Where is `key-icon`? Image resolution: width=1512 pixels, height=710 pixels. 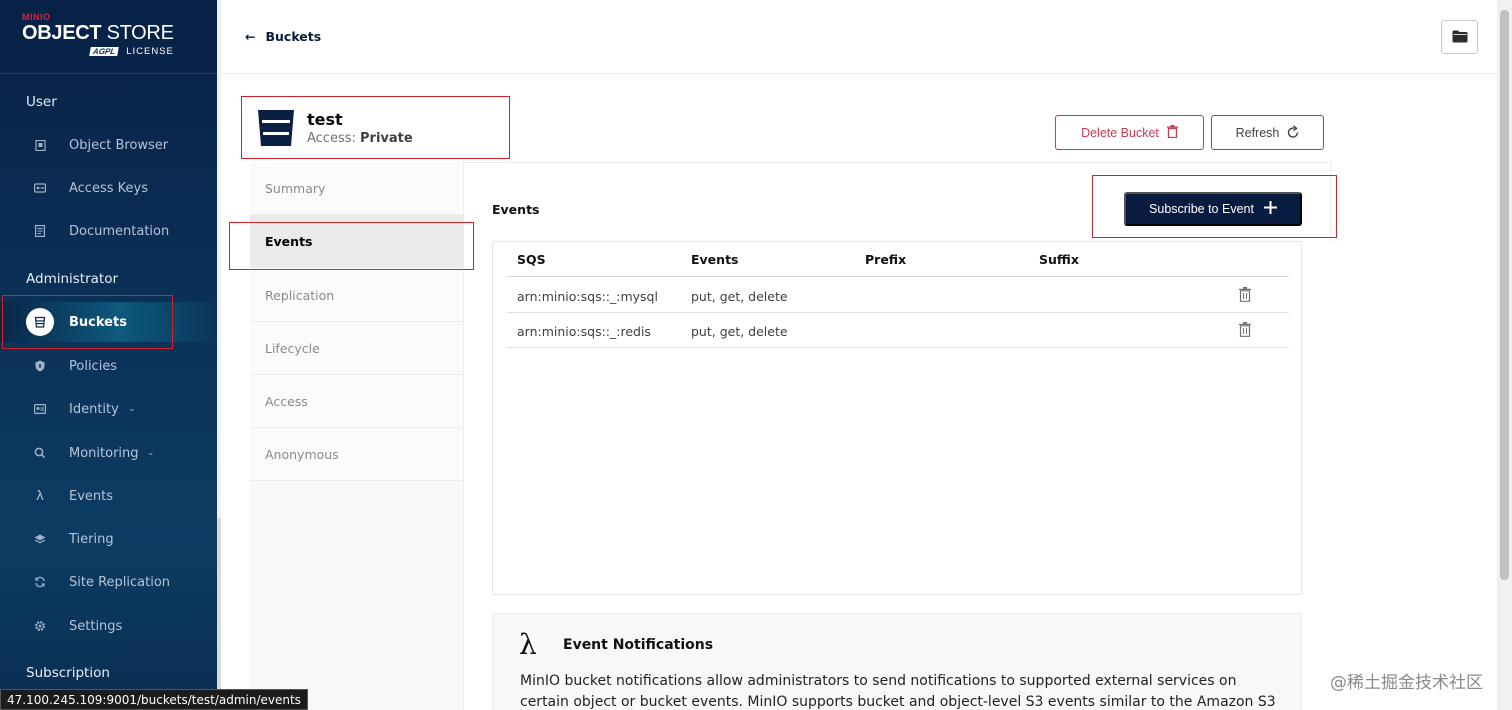
key-icon is located at coordinates (40, 188).